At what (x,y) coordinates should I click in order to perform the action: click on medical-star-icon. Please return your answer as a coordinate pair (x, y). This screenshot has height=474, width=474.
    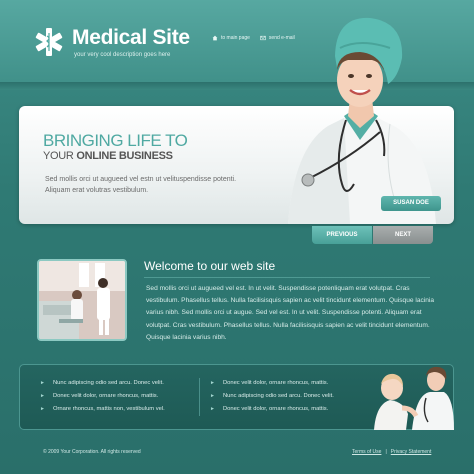
    Looking at the image, I should click on (49, 42).